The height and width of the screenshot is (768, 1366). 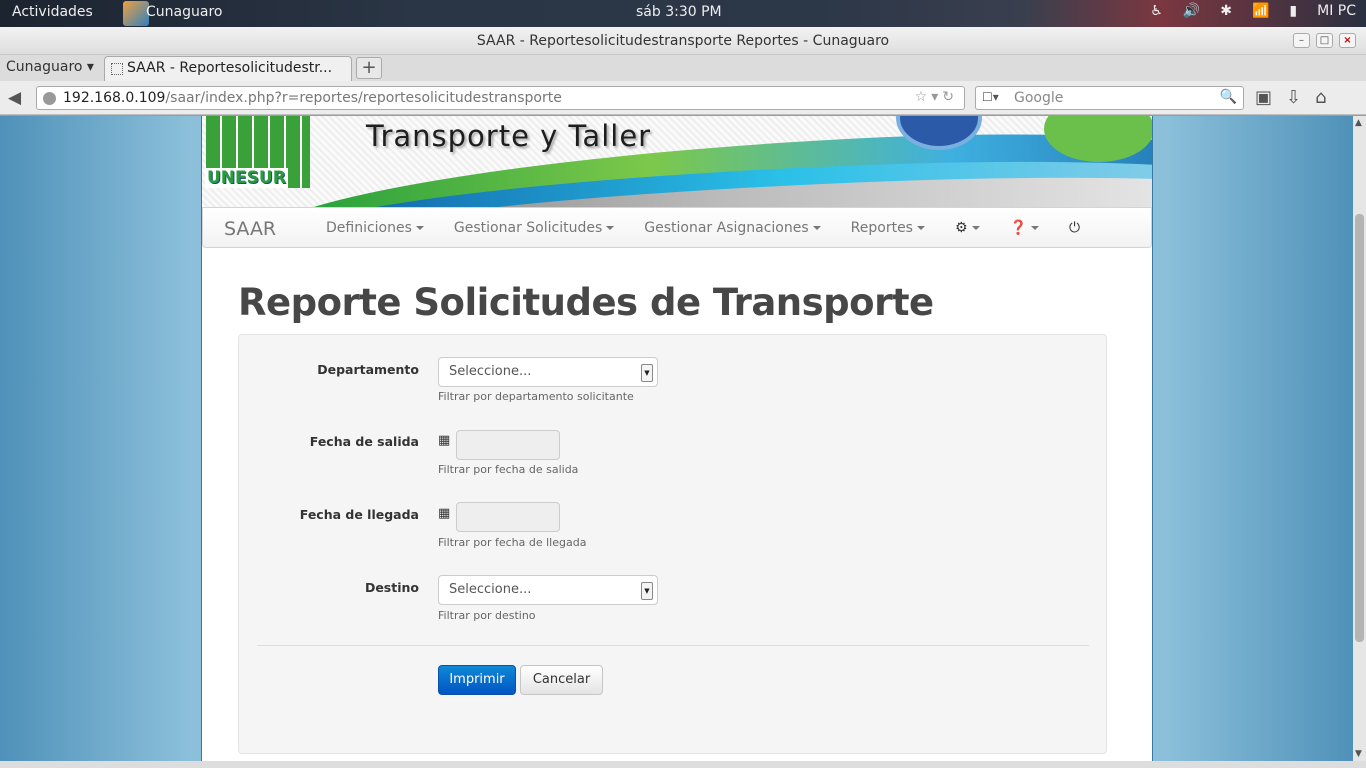 I want to click on form-divider, so click(x=673, y=645).